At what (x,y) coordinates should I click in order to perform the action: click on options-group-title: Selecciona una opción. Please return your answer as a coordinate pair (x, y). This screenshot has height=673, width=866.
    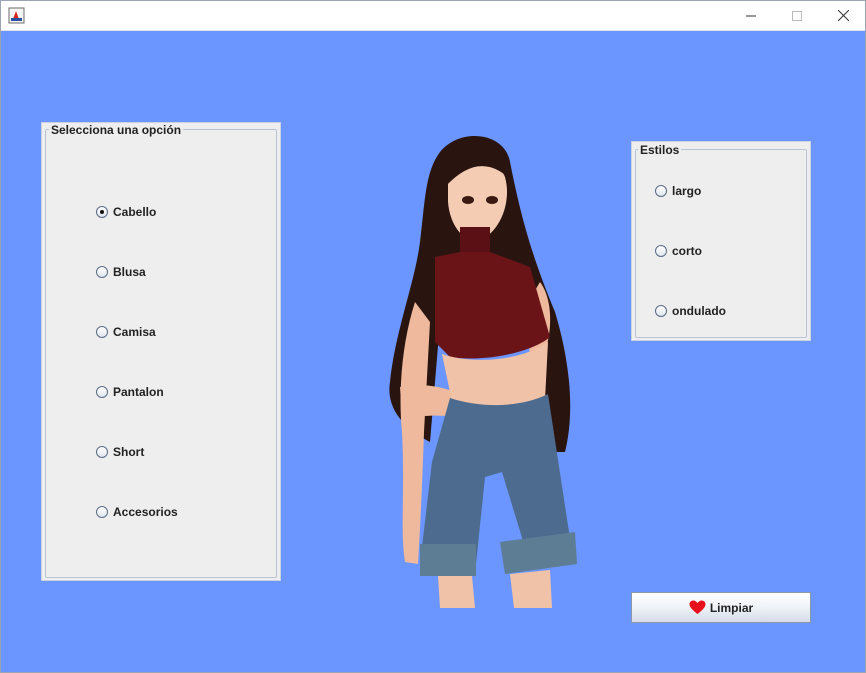
    Looking at the image, I should click on (116, 130).